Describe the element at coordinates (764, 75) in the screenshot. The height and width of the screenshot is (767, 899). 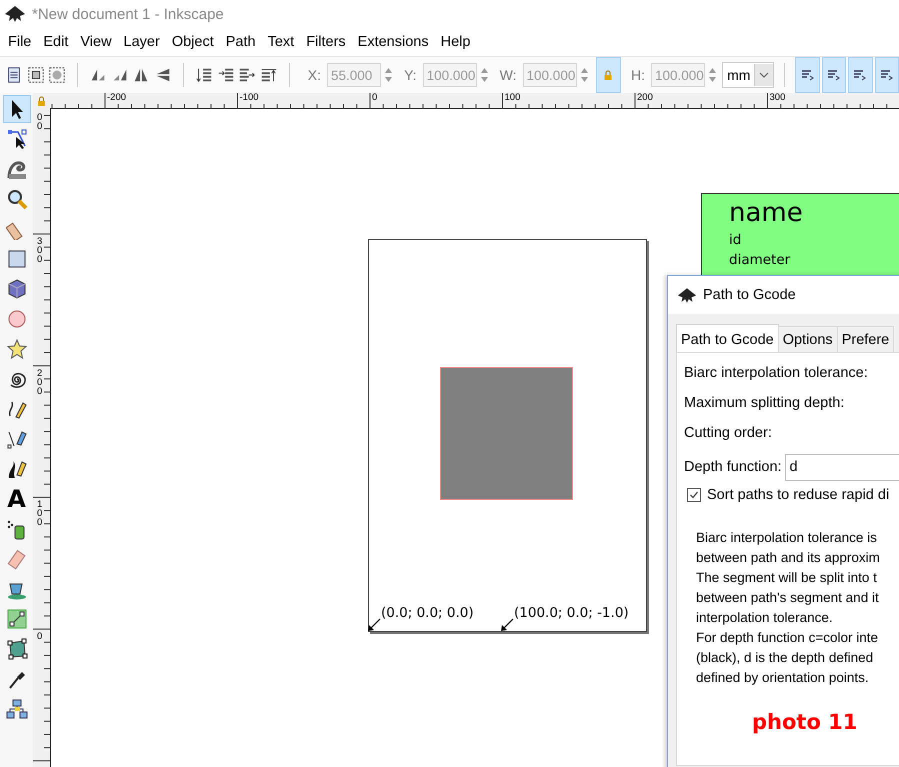
I see `caret-icon` at that location.